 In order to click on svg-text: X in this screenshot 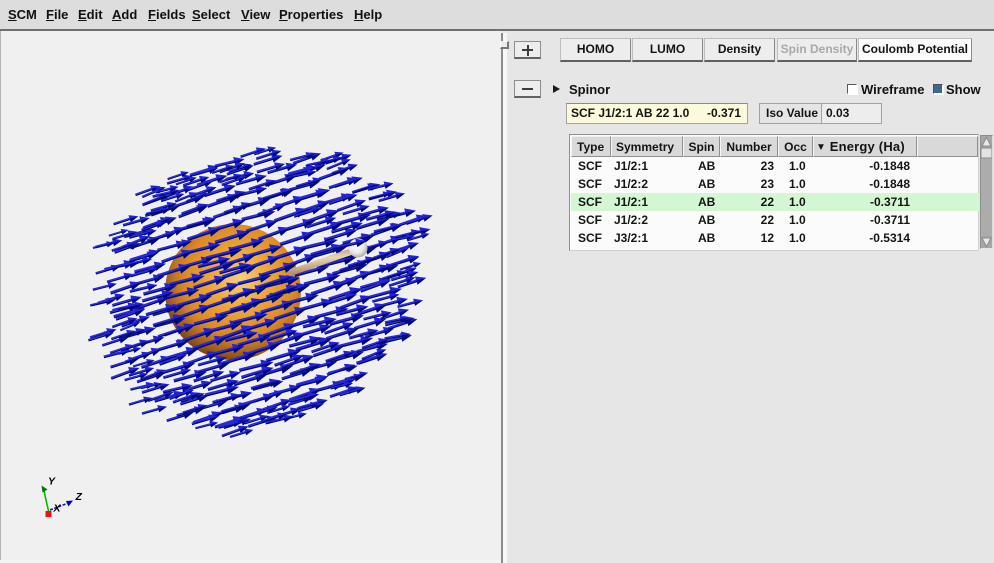, I will do `click(57, 509)`.